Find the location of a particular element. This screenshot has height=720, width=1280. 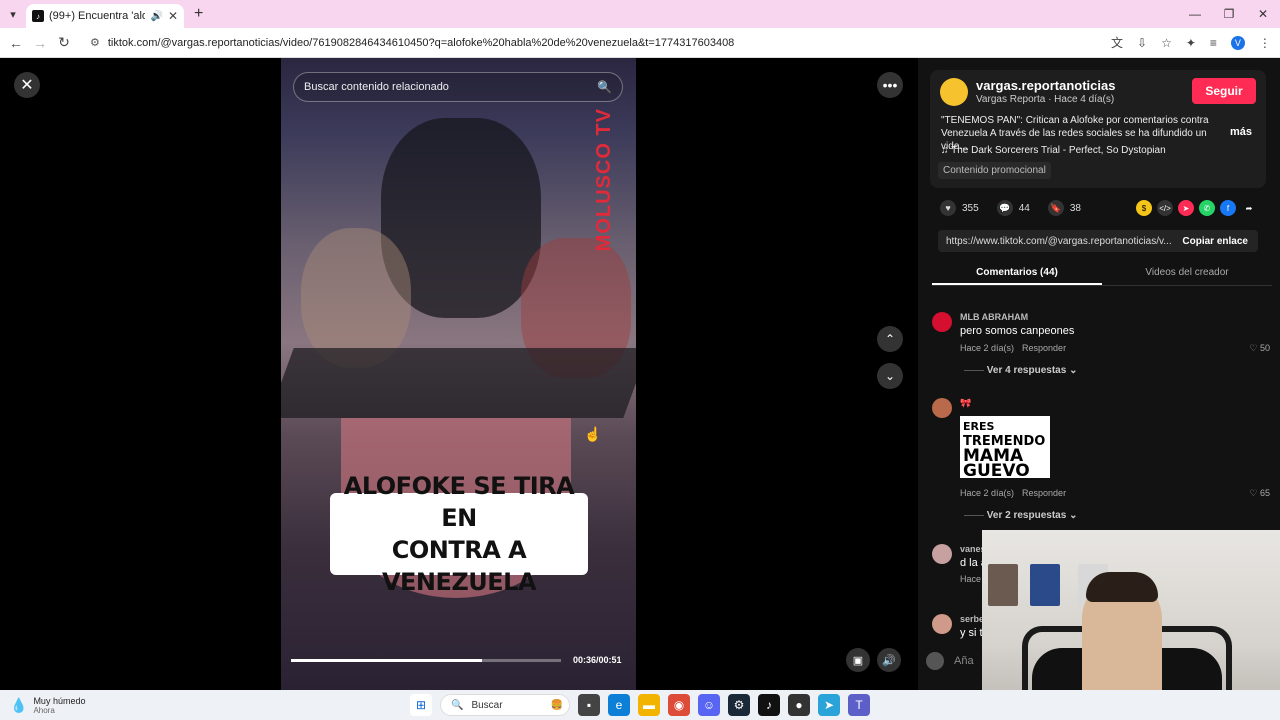

comment-meta: Hace 2 día(s) Responder is located at coordinates (1013, 348).